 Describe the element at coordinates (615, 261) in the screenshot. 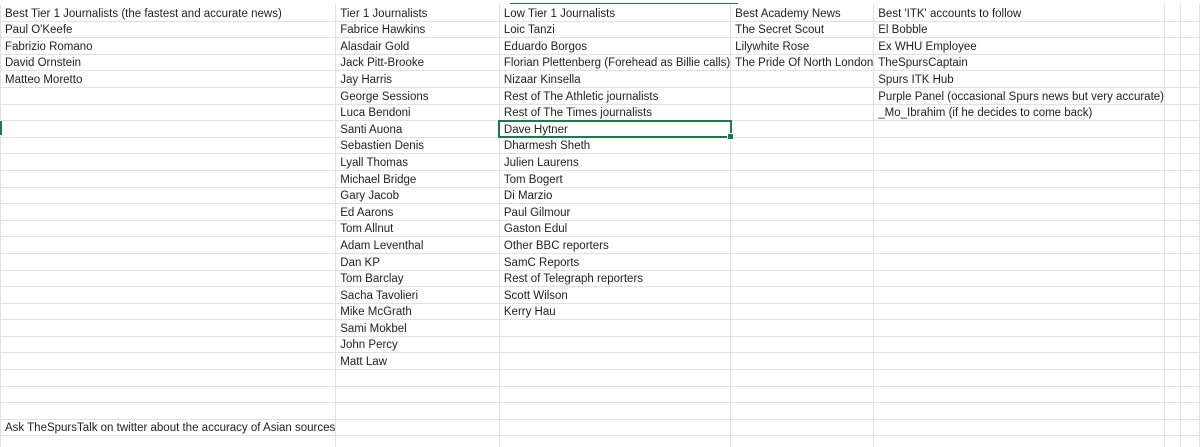

I see `cell: SamC Reports` at that location.